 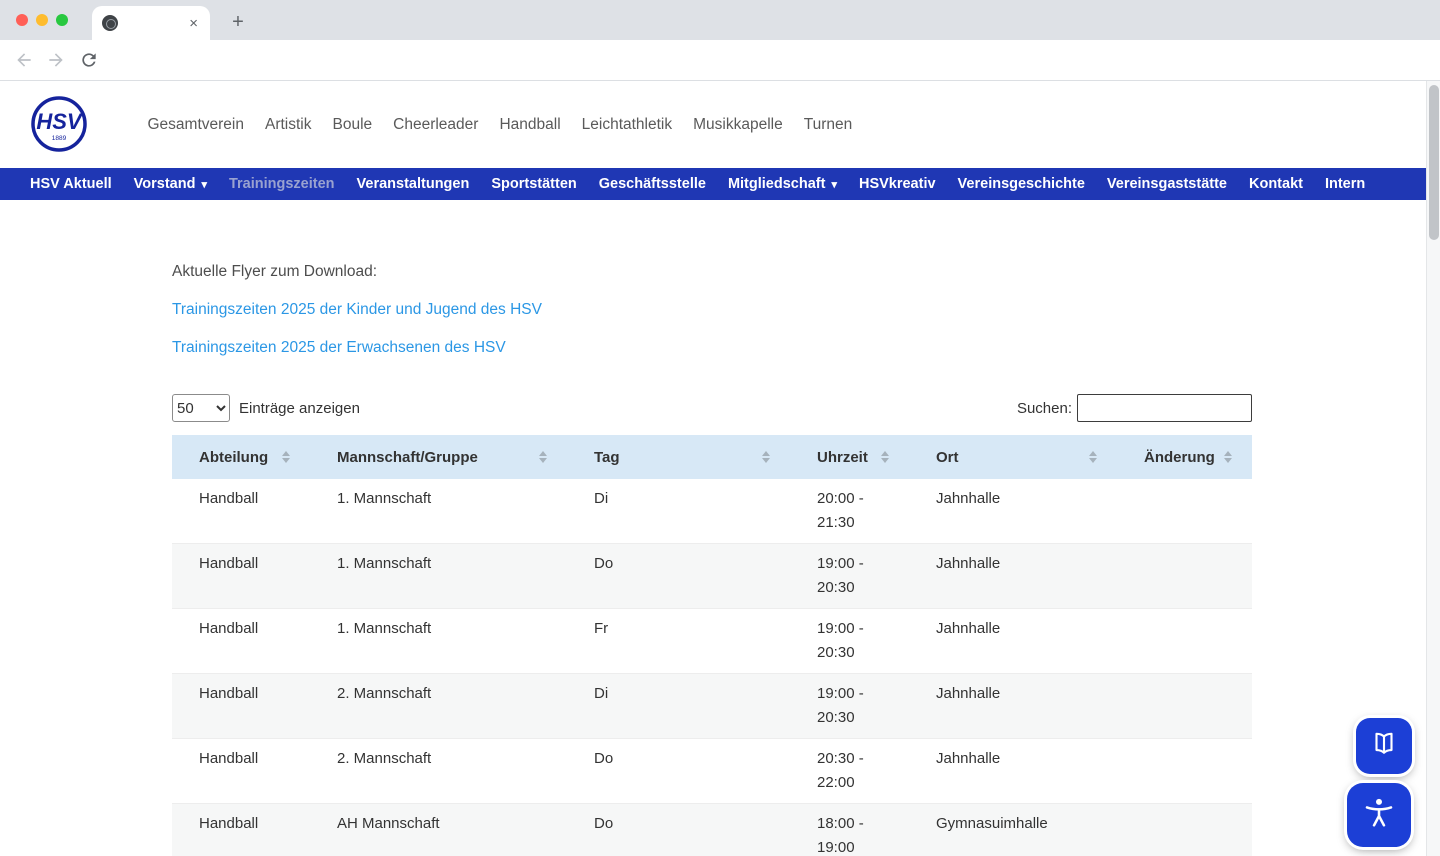 What do you see at coordinates (151, 23) in the screenshot?
I see `browser-tab: ×` at bounding box center [151, 23].